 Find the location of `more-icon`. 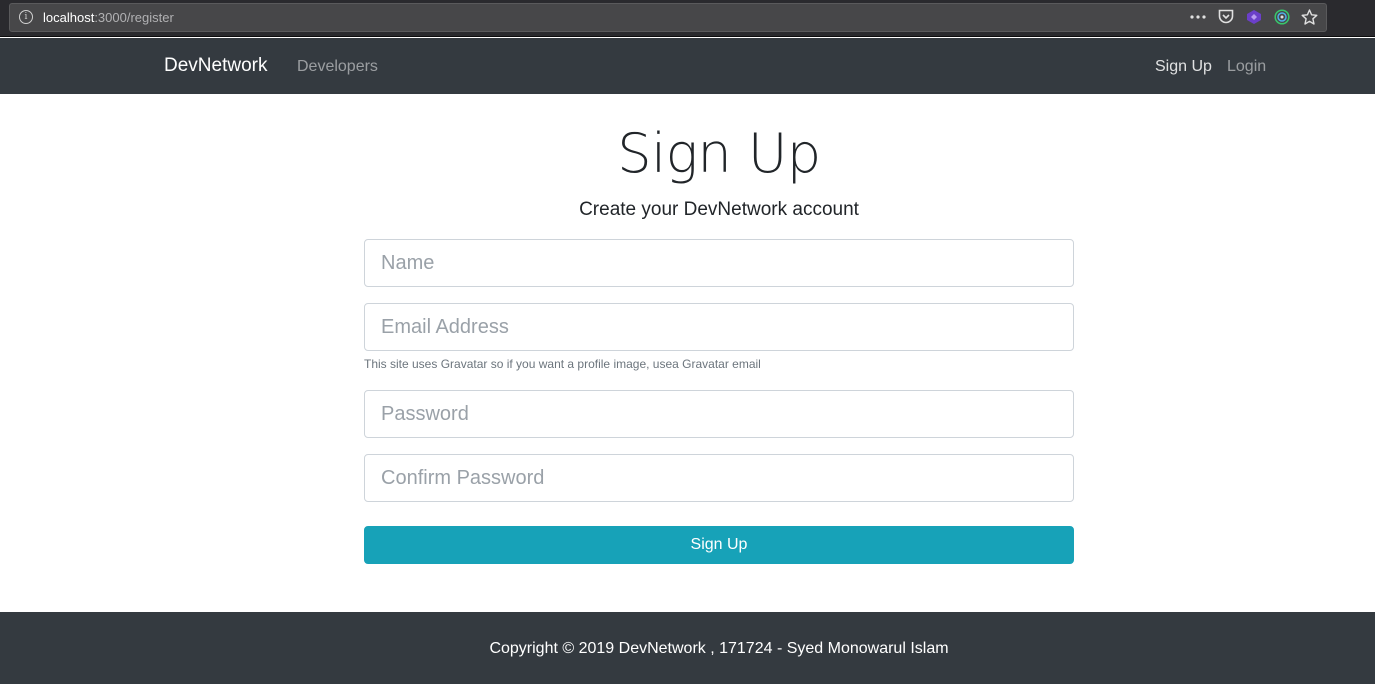

more-icon is located at coordinates (1197, 16).